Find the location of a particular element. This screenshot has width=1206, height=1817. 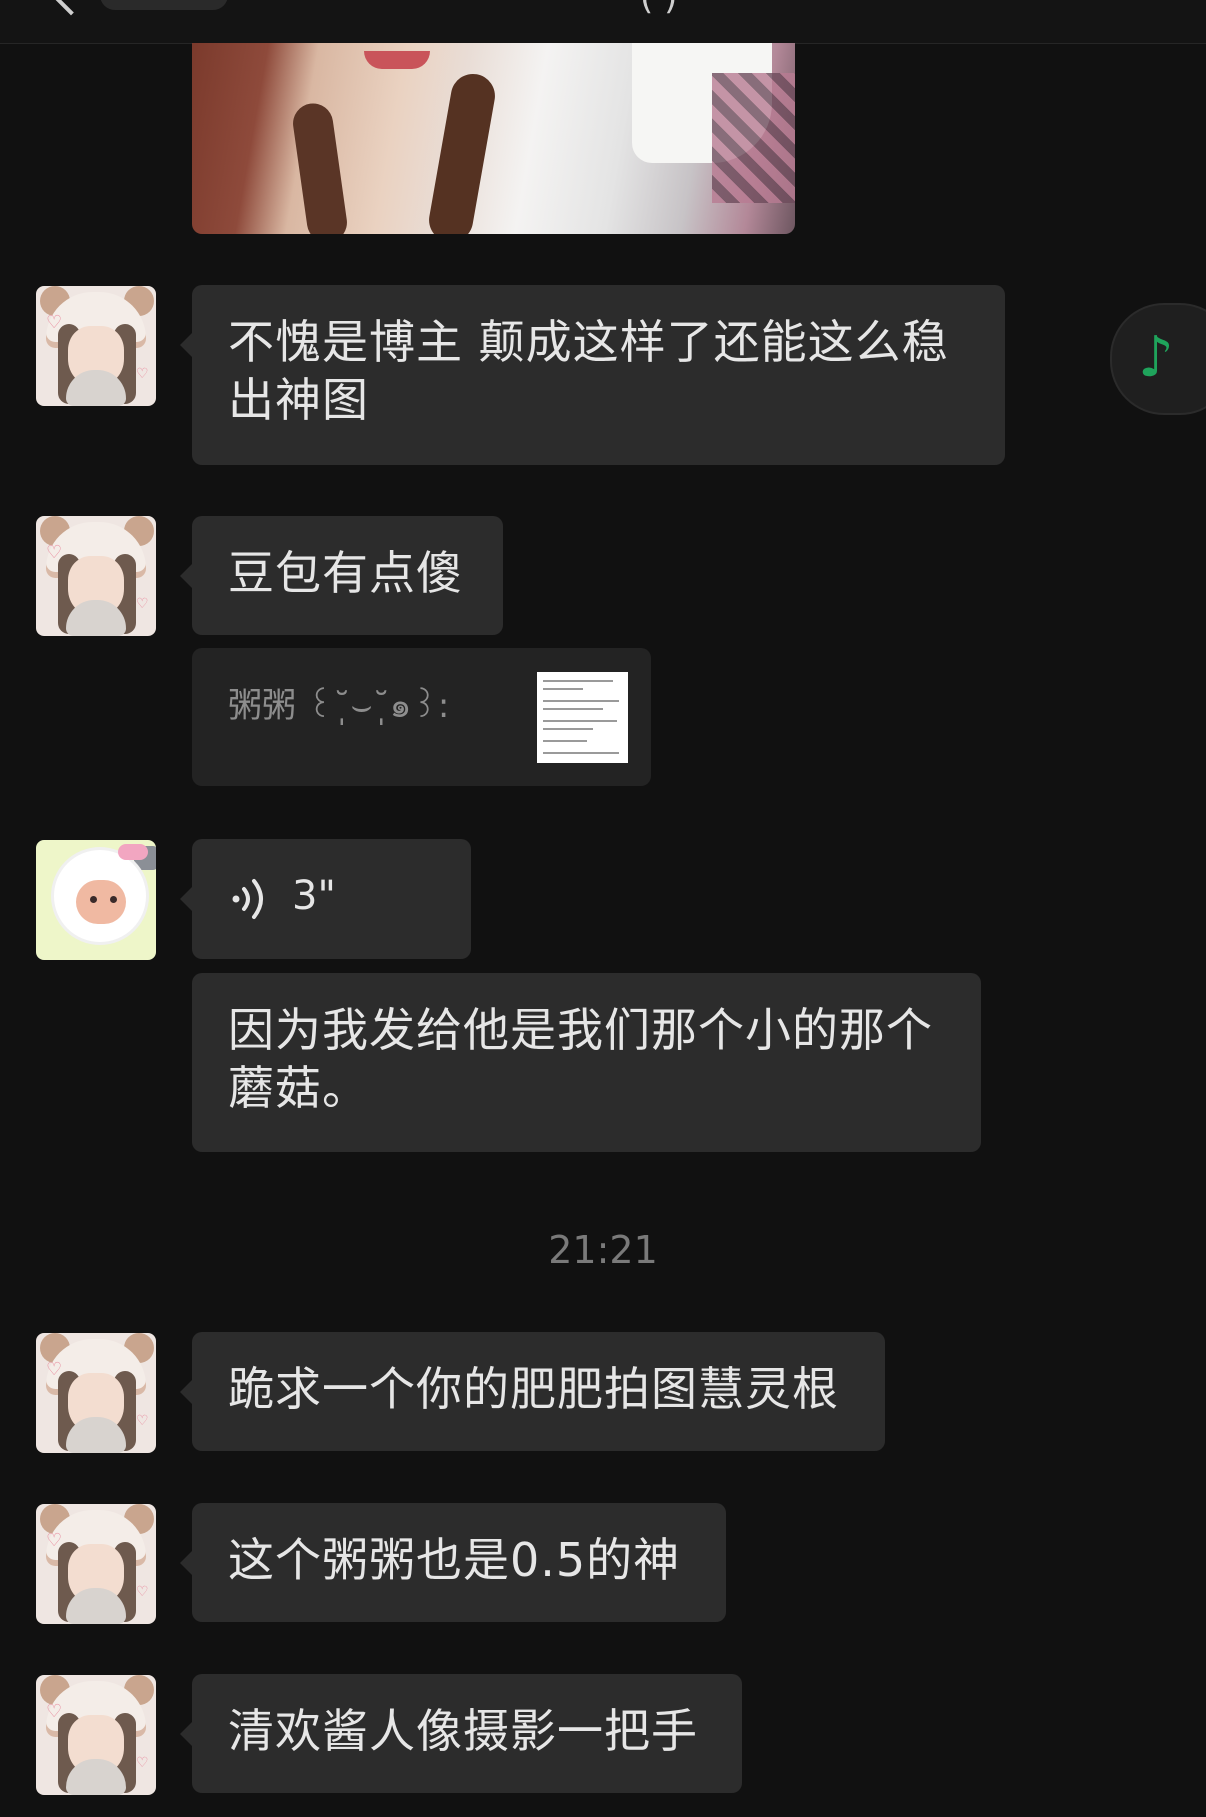

photo-message is located at coordinates (493, 138).